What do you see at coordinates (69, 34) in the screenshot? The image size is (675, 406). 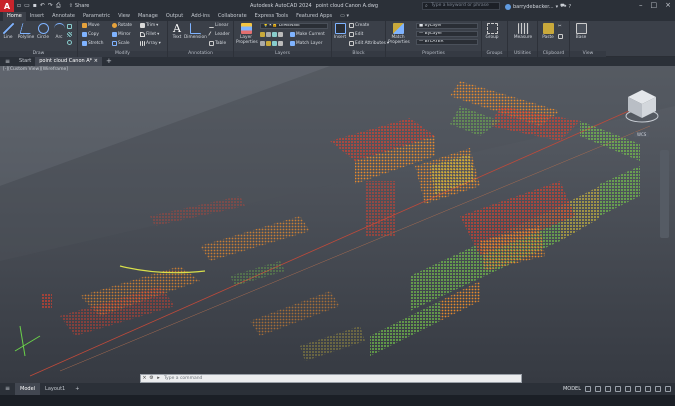 I see `hatch-tool` at bounding box center [69, 34].